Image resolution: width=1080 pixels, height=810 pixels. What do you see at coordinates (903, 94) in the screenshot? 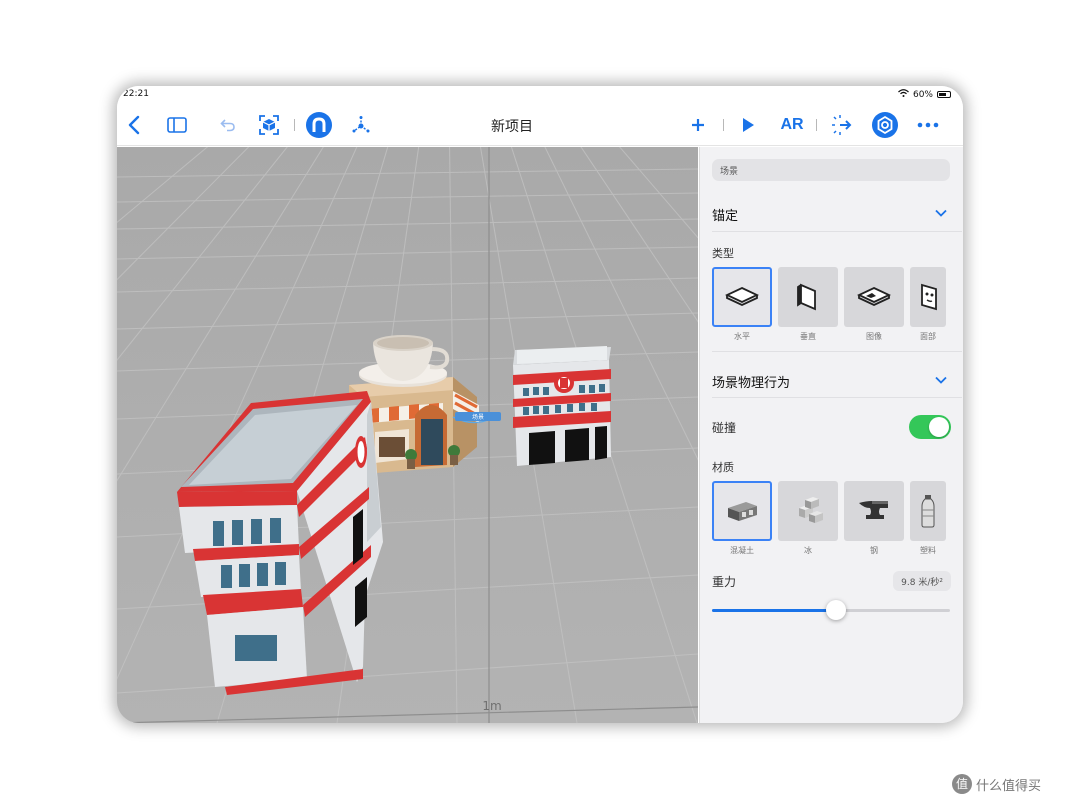
I see `wifi-icon` at bounding box center [903, 94].